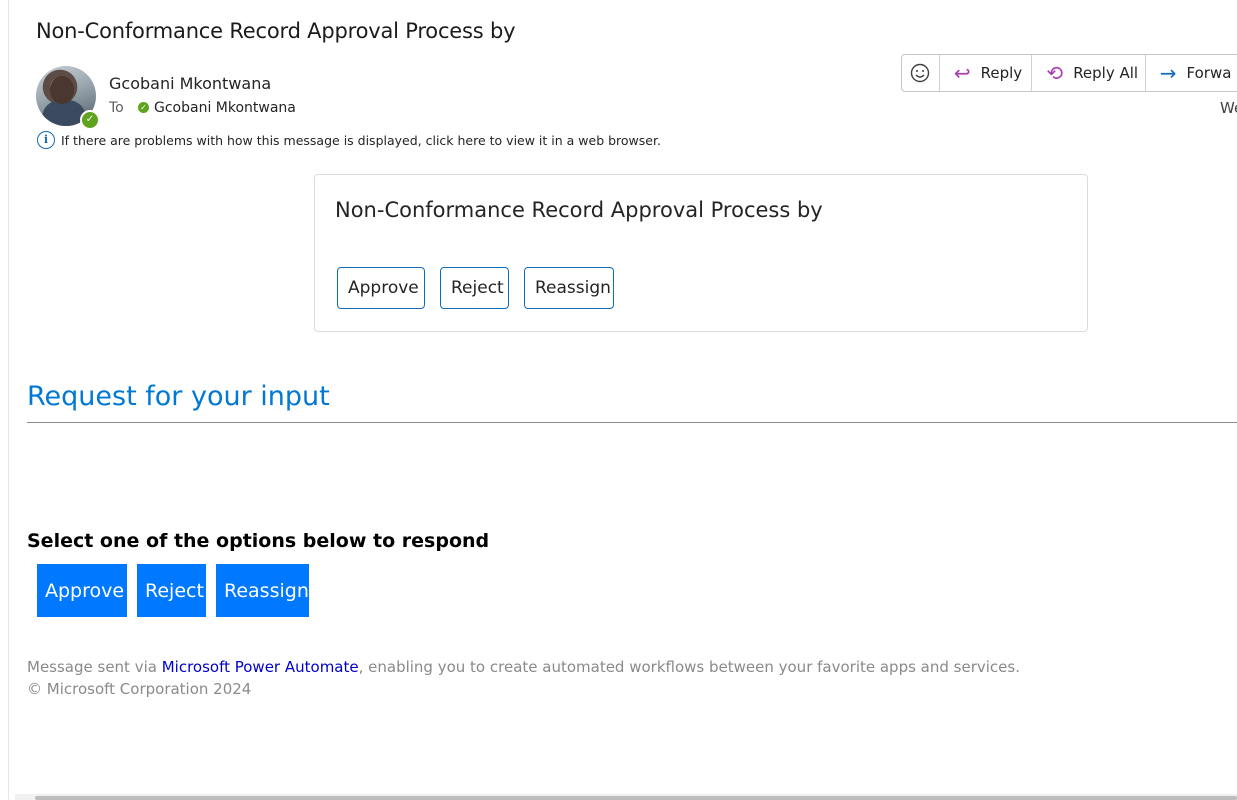  Describe the element at coordinates (62, 90) in the screenshot. I see `avatar-head` at that location.